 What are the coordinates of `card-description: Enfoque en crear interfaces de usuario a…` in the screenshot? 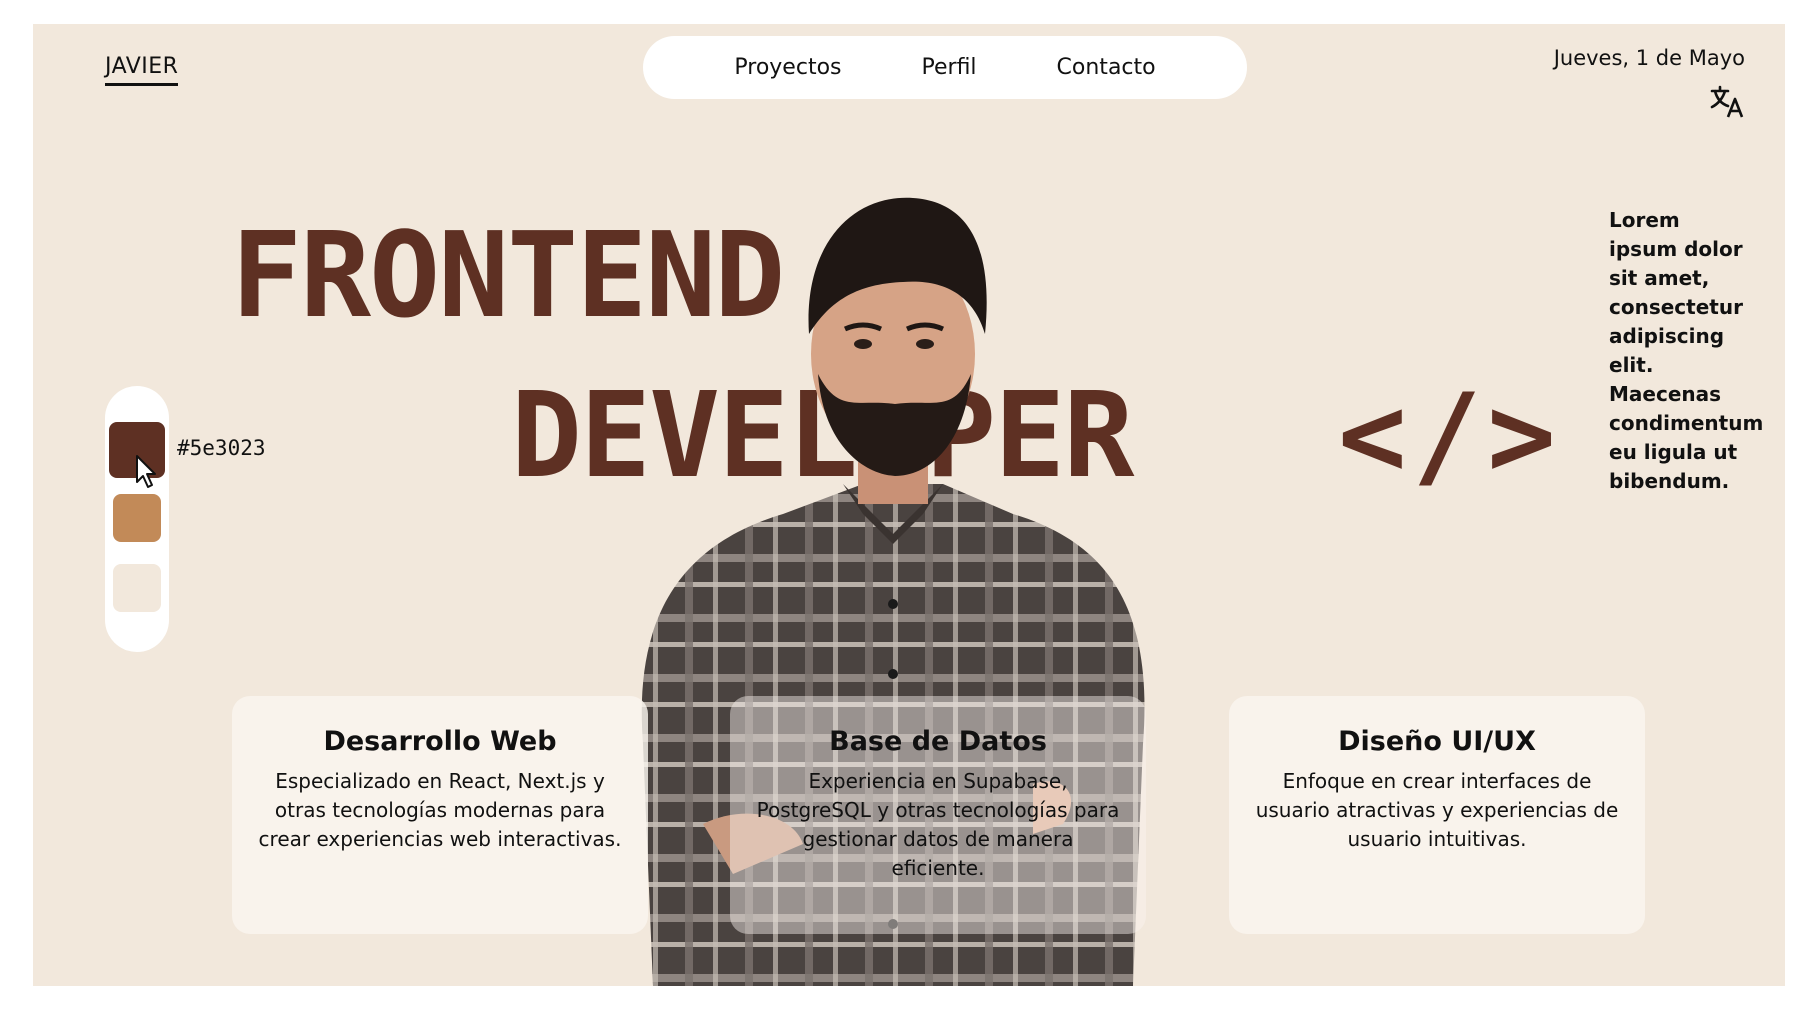 It's located at (1437, 810).